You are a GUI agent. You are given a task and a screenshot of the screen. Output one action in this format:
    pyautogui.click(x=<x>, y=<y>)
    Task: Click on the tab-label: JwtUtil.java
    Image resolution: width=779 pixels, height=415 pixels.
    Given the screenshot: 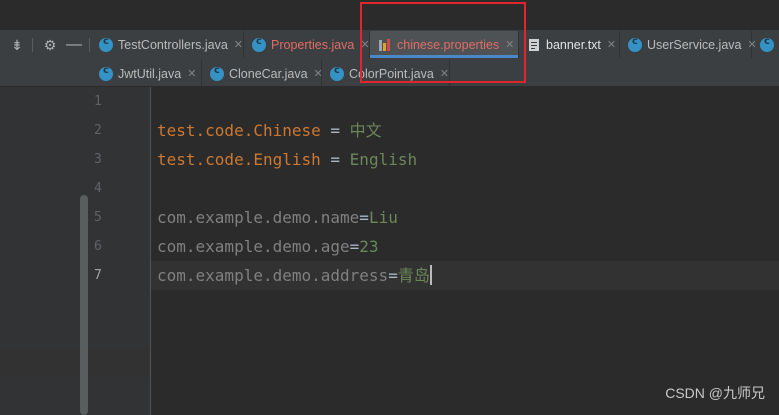 What is the action you would take?
    pyautogui.click(x=150, y=73)
    